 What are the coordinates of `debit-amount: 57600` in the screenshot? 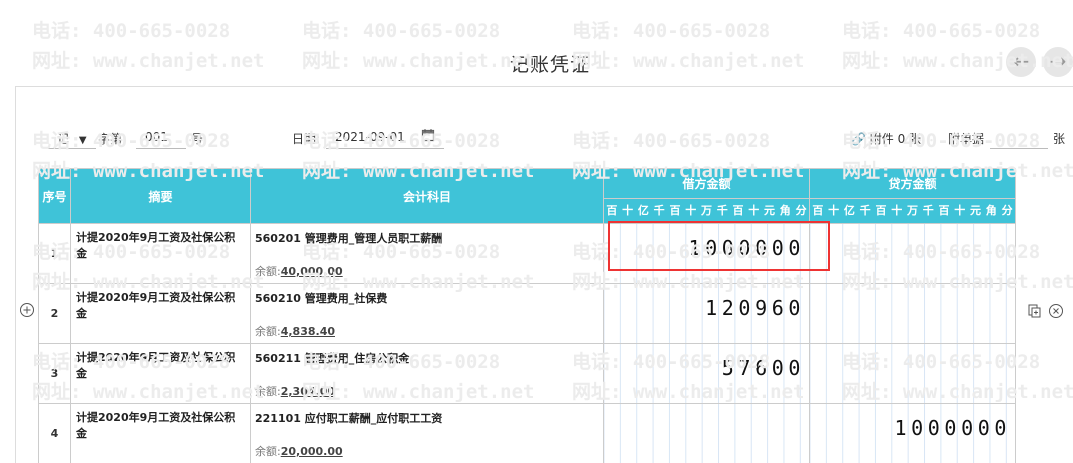 It's located at (763, 368).